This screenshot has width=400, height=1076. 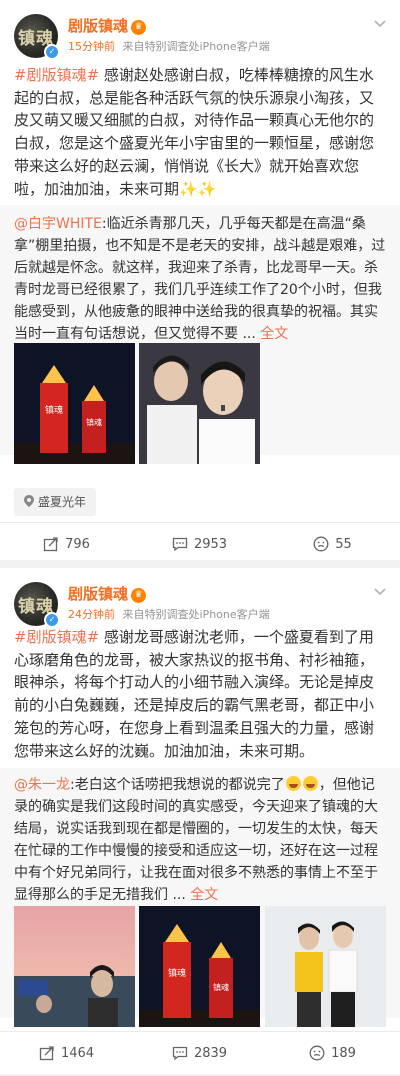 I want to click on sunset-crowd-photo, so click(x=74, y=966).